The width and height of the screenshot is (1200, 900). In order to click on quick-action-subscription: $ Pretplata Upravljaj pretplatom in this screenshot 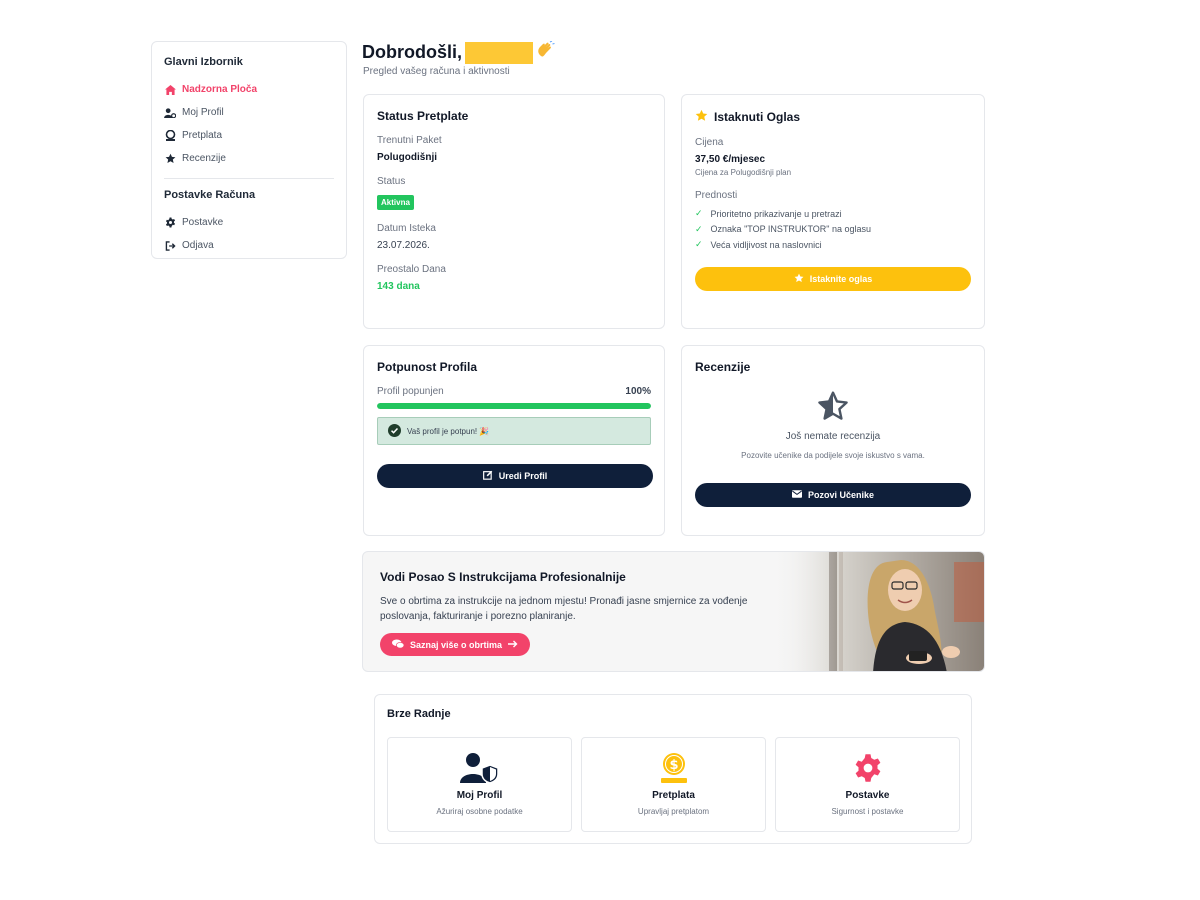, I will do `click(673, 784)`.